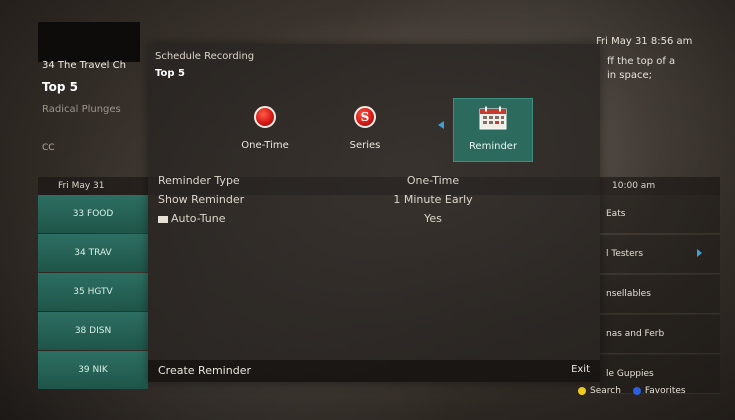 The height and width of the screenshot is (420, 735). I want to click on calendar-icon, so click(493, 118).